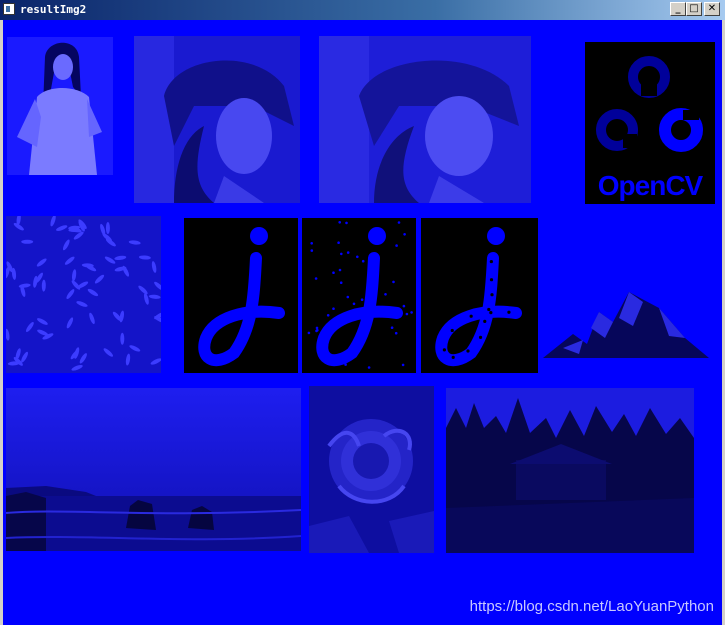 Image resolution: width=725 pixels, height=625 pixels. What do you see at coordinates (649, 104) in the screenshot?
I see `opencv-rings-icon` at bounding box center [649, 104].